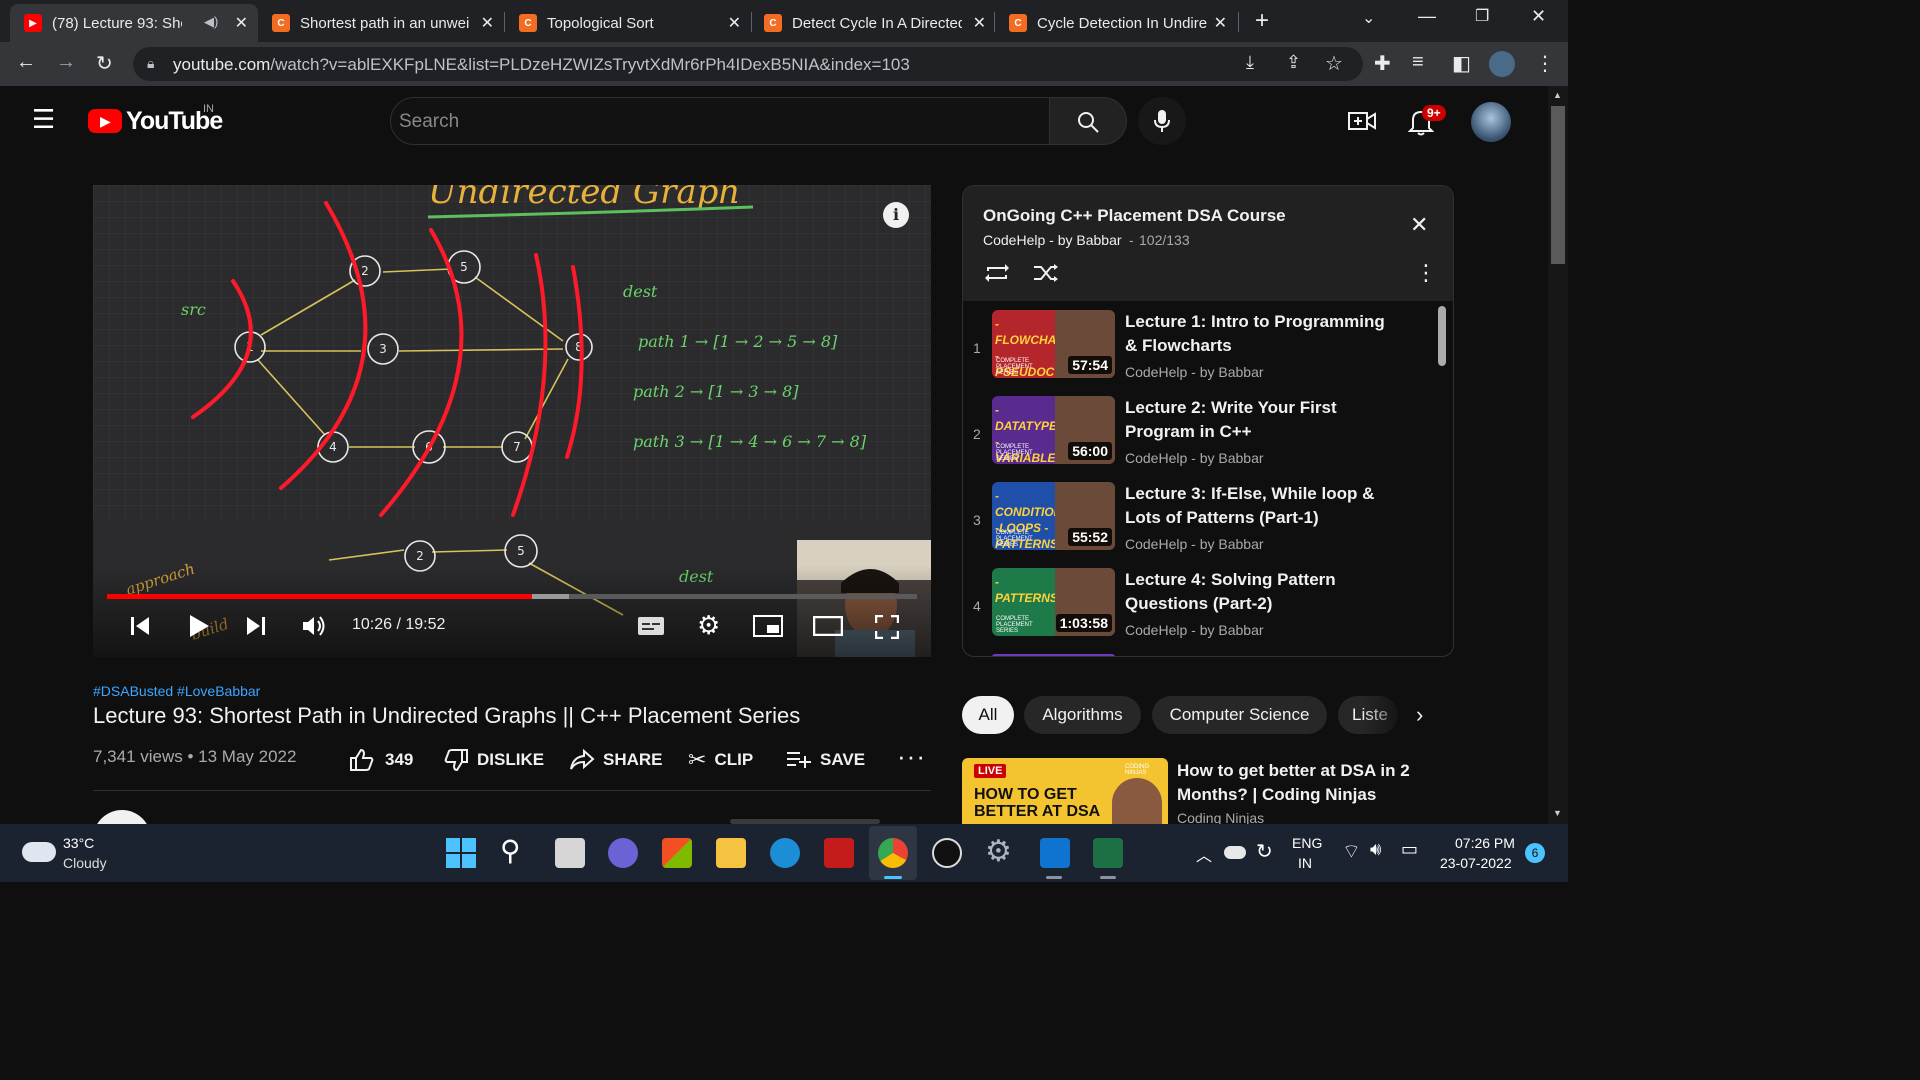 The width and height of the screenshot is (1920, 1080). What do you see at coordinates (314, 626) in the screenshot?
I see `volume-icon` at bounding box center [314, 626].